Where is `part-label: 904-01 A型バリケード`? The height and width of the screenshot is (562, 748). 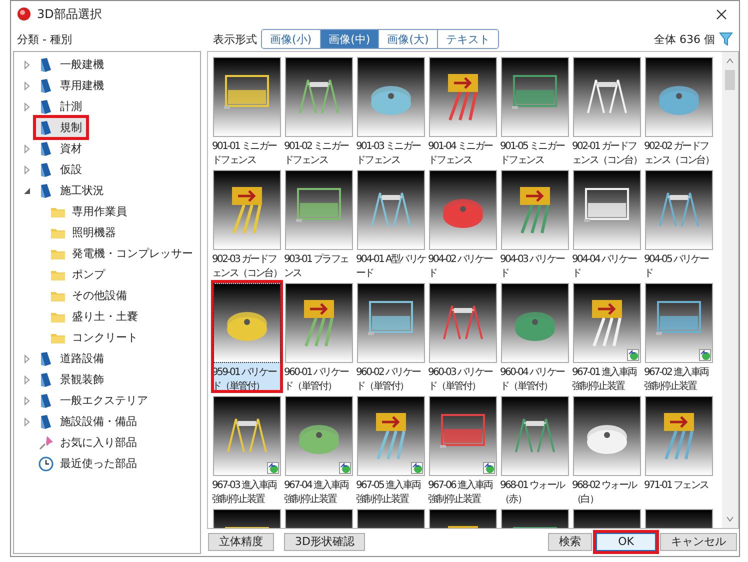
part-label: 904-01 A型バリケード is located at coordinates (392, 267).